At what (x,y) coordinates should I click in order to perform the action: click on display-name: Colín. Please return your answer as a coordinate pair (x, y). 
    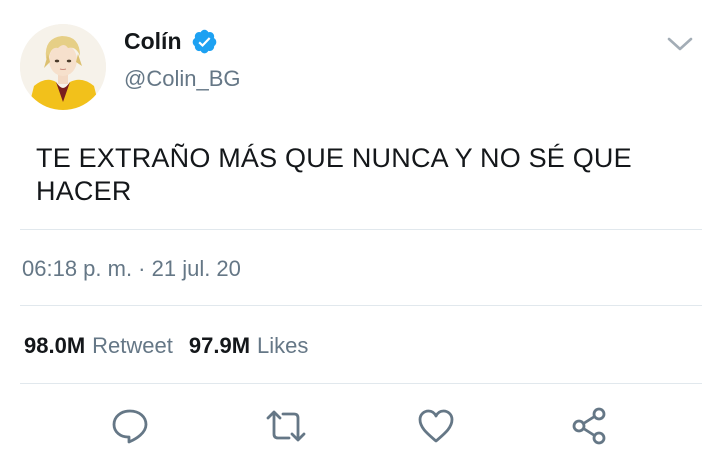
    Looking at the image, I should click on (153, 41).